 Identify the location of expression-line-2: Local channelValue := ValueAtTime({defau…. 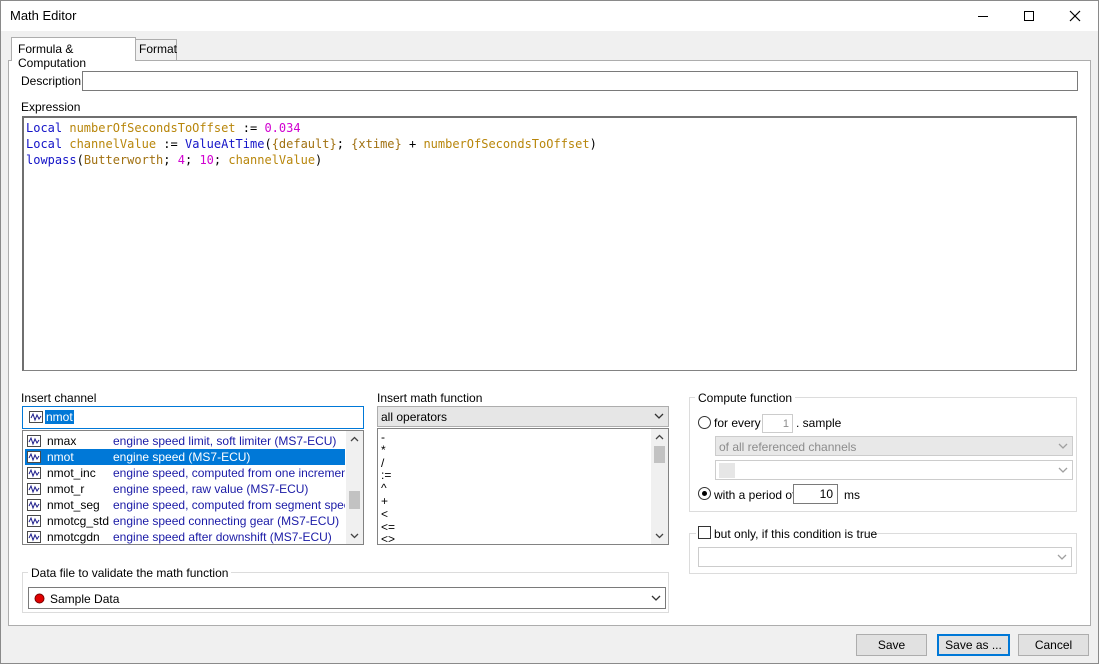
(311, 144).